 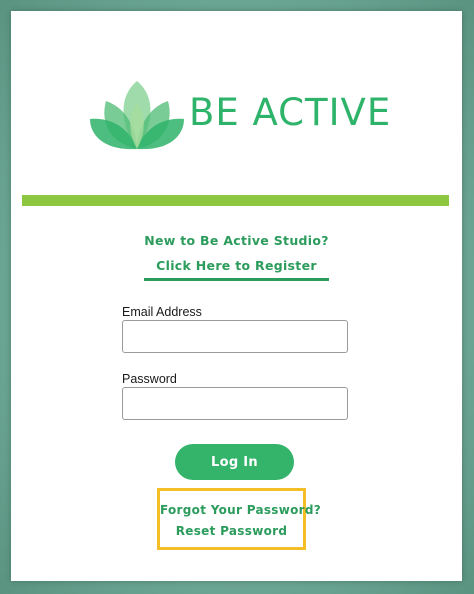 What do you see at coordinates (236, 240) in the screenshot?
I see `register-prompt: New to Be Active Studio?` at bounding box center [236, 240].